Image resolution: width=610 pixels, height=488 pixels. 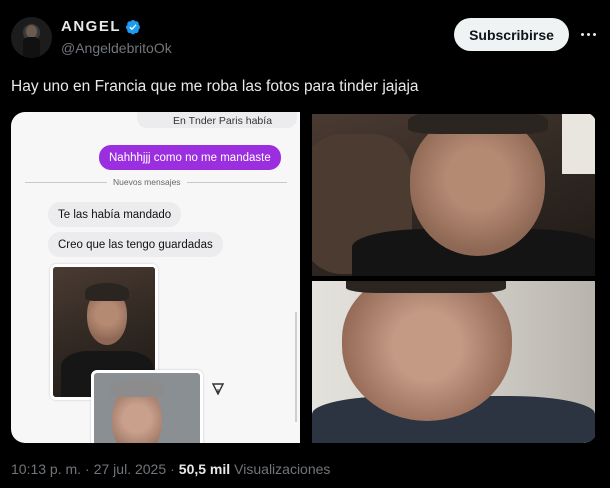 I want to click on face, so click(x=477, y=186).